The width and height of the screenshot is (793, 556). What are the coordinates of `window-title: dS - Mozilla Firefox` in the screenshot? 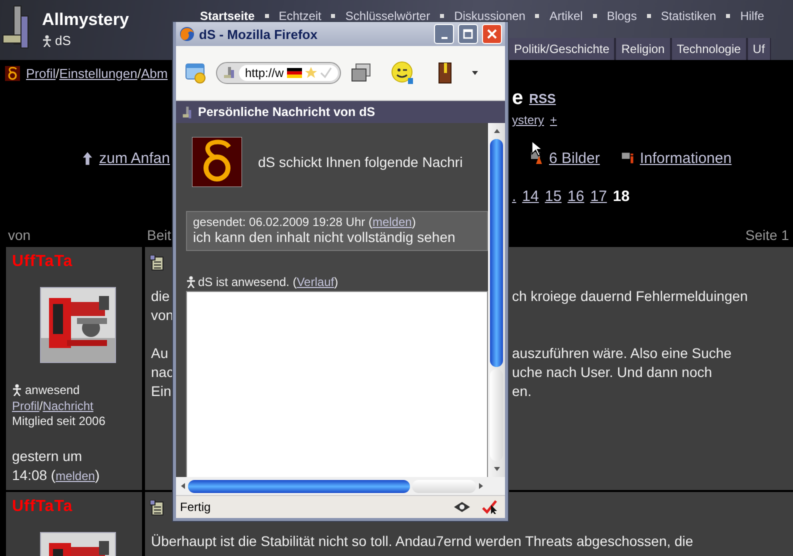 It's located at (258, 34).